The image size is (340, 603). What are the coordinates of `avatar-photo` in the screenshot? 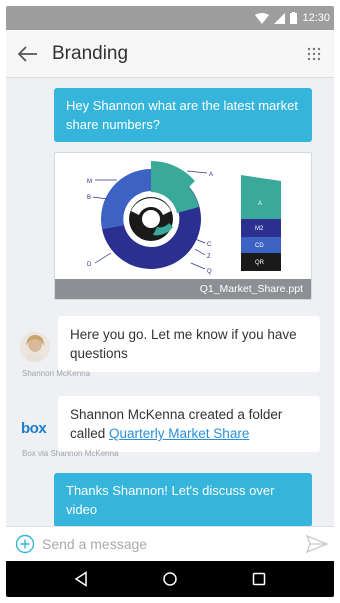 It's located at (35, 347).